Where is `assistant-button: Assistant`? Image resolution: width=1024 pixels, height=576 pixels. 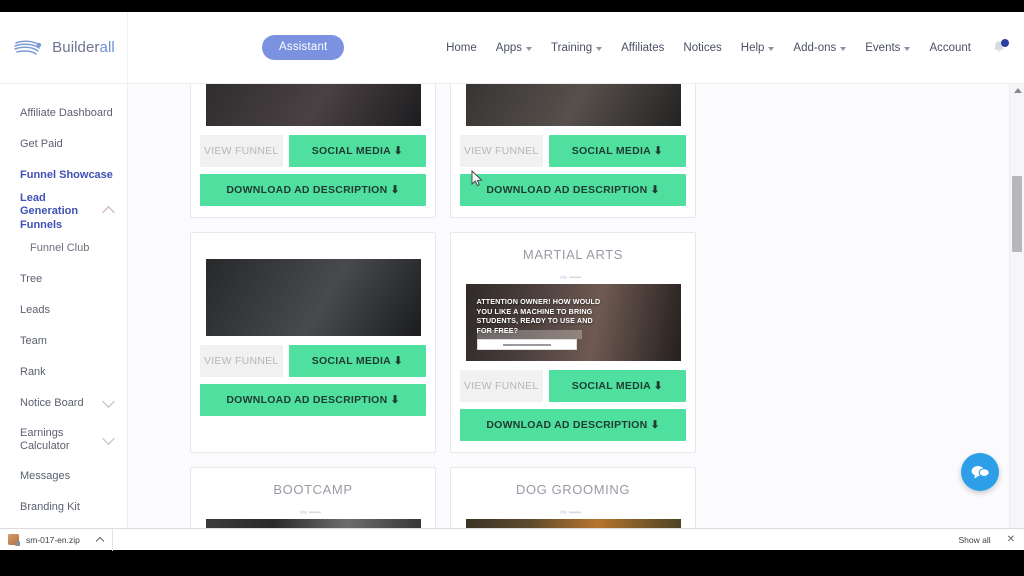
assistant-button: Assistant is located at coordinates (303, 47).